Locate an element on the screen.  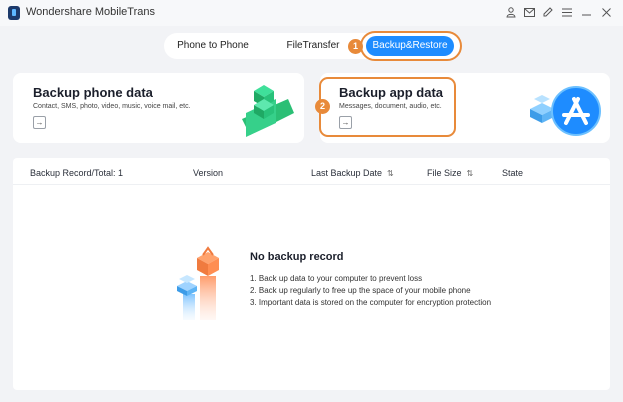
tab-phone-to-phone: Phone to Phone is located at coordinates (213, 46).